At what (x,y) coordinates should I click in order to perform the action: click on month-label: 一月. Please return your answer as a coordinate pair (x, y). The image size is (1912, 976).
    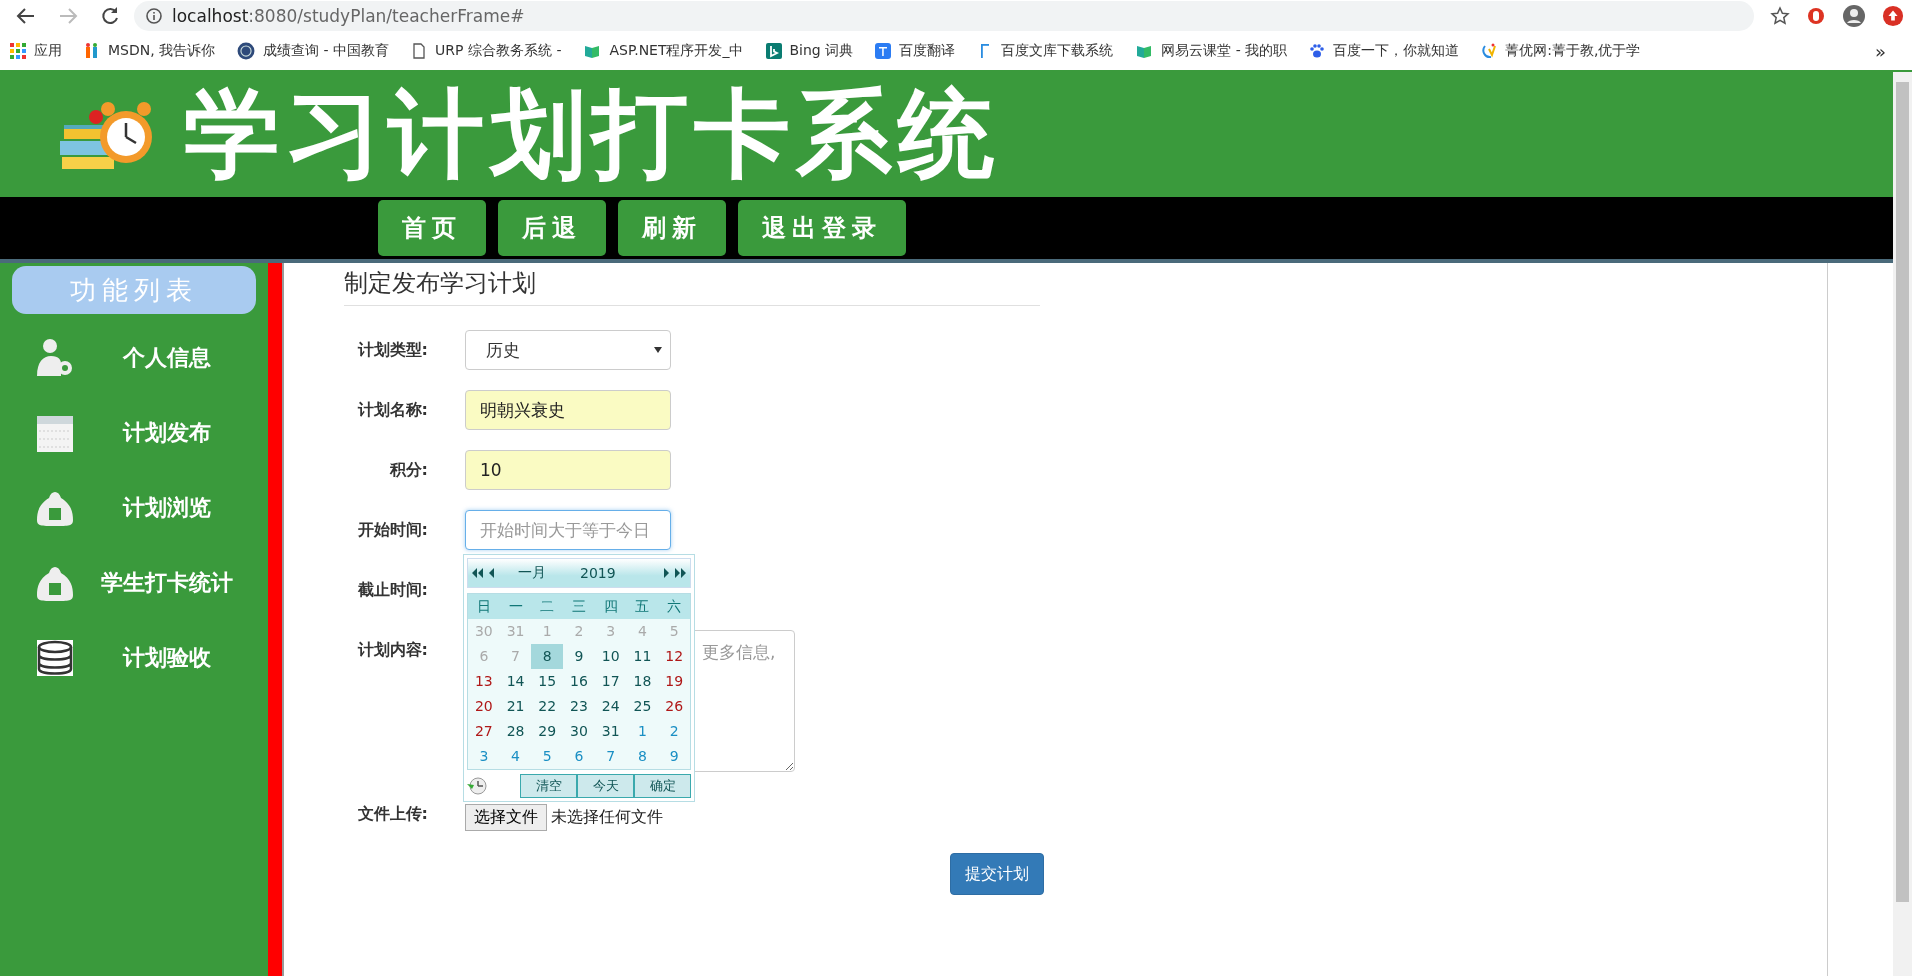
    Looking at the image, I should click on (532, 573).